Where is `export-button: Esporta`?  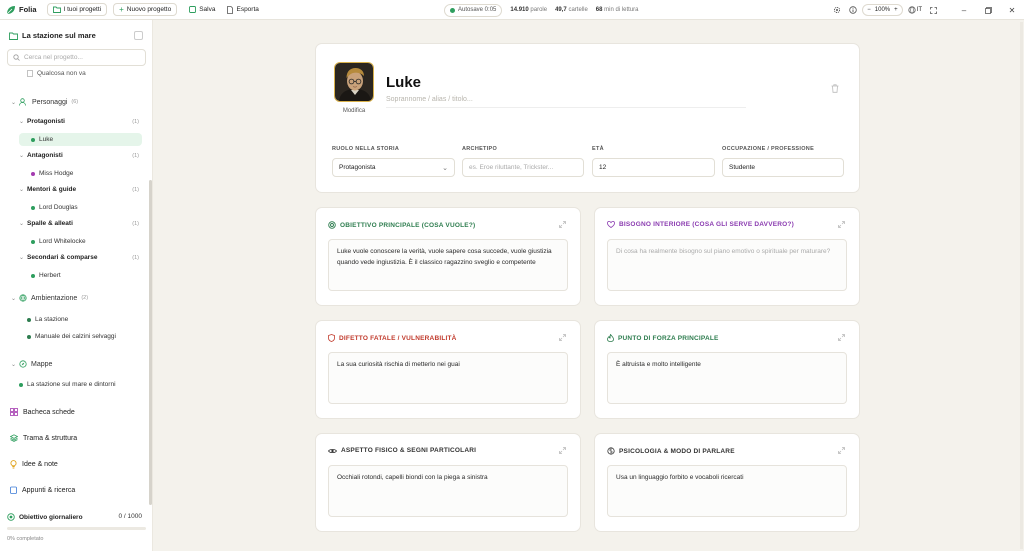 export-button: Esporta is located at coordinates (243, 9).